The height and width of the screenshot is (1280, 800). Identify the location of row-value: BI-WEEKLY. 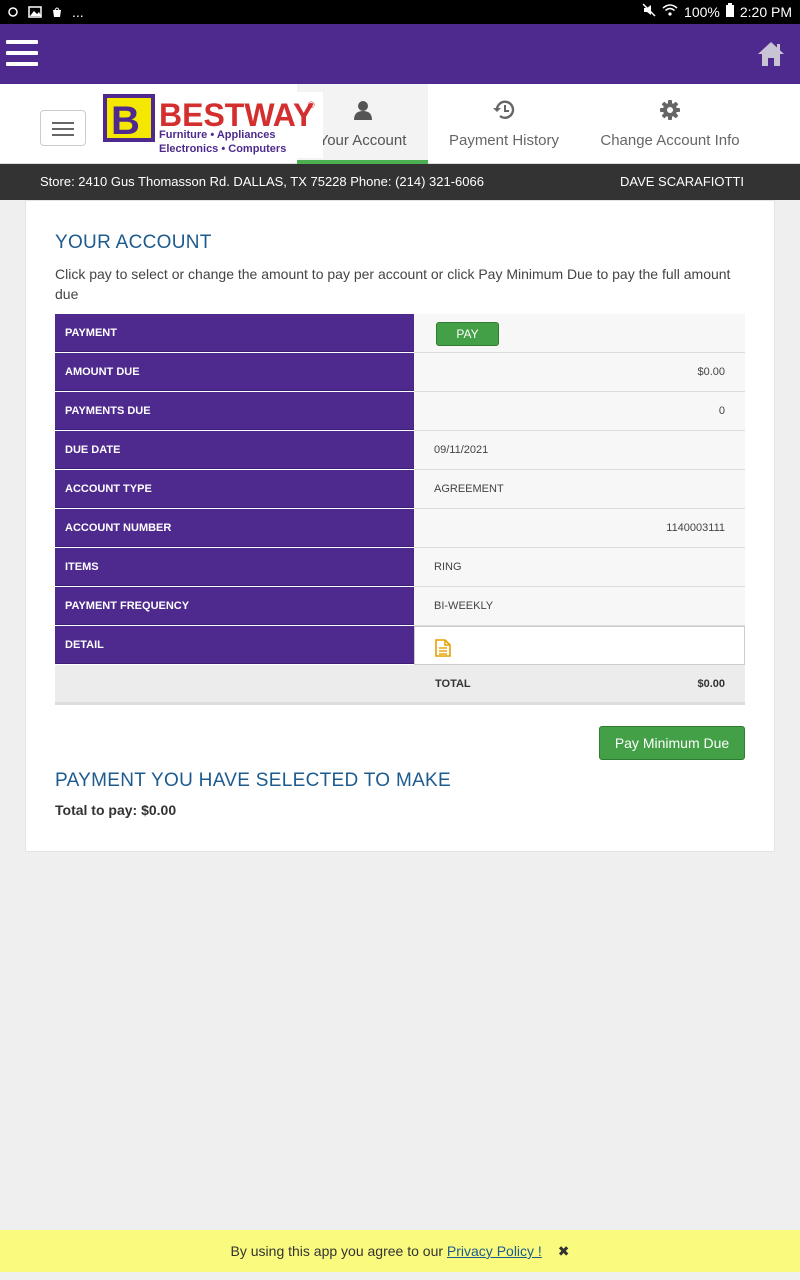
(579, 606).